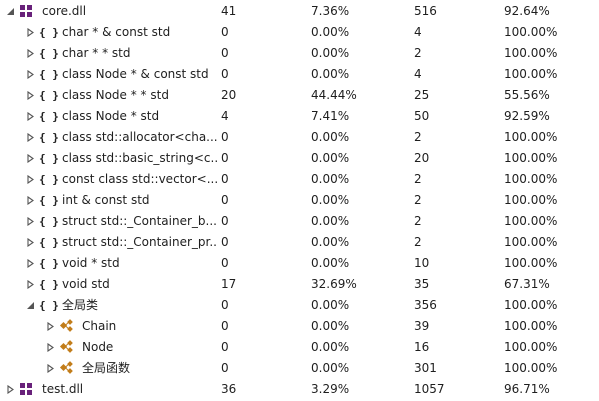 Image resolution: width=599 pixels, height=401 pixels. What do you see at coordinates (299, 32) in the screenshot?
I see `tree-row: { } char * & const std 0 0.00% 4 100.00%` at bounding box center [299, 32].